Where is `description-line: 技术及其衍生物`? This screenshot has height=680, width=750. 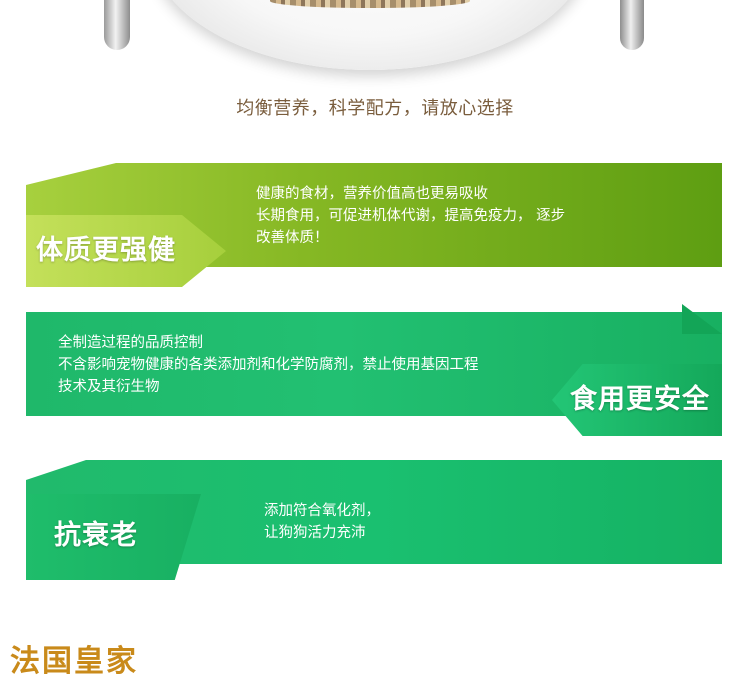 description-line: 技术及其衍生物 is located at coordinates (109, 387).